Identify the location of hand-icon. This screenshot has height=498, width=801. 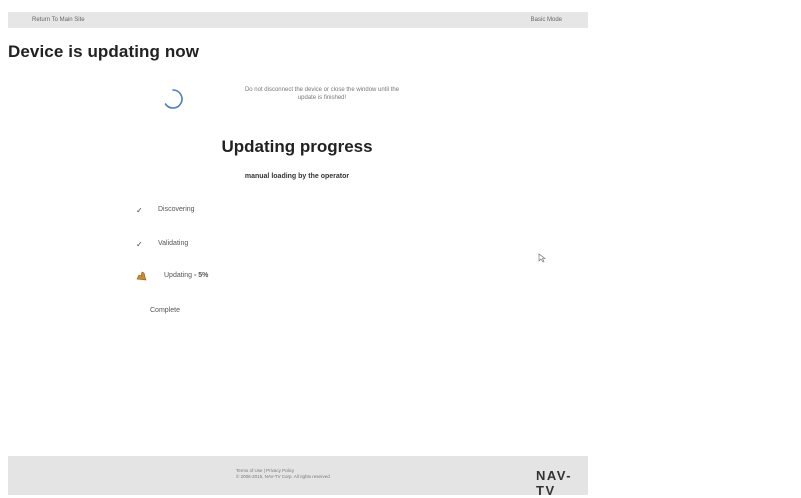
(141, 276).